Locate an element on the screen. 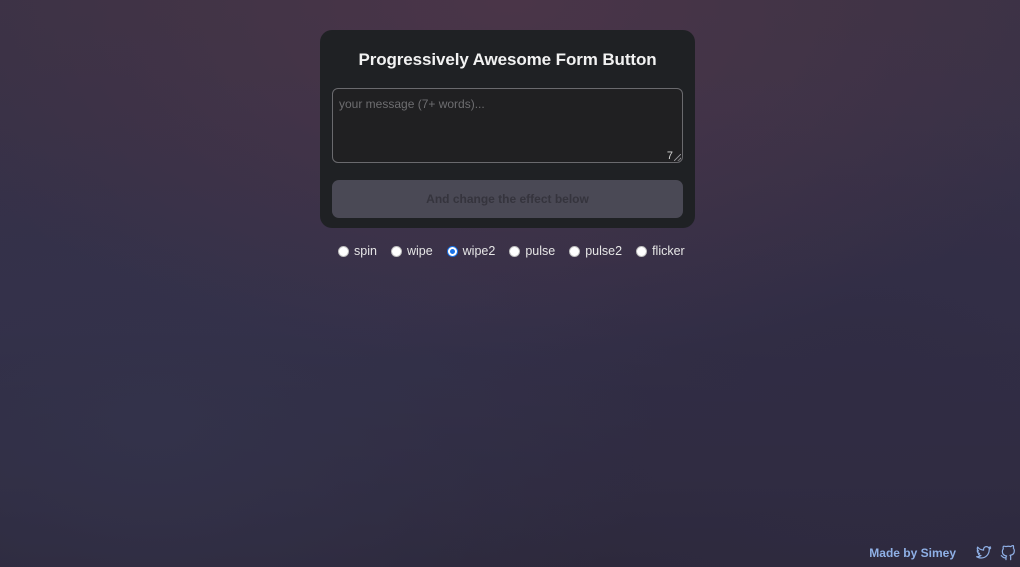 This screenshot has height=567, width=1020. effect-label: spin is located at coordinates (365, 251).